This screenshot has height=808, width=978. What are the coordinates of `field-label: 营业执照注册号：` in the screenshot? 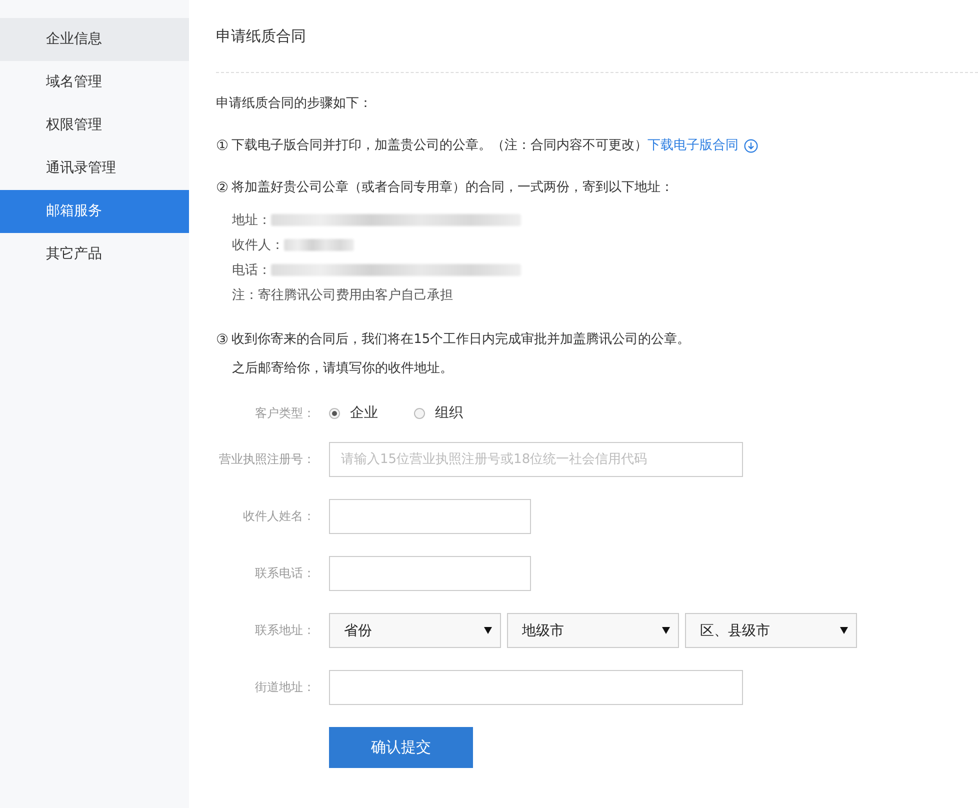 It's located at (267, 459).